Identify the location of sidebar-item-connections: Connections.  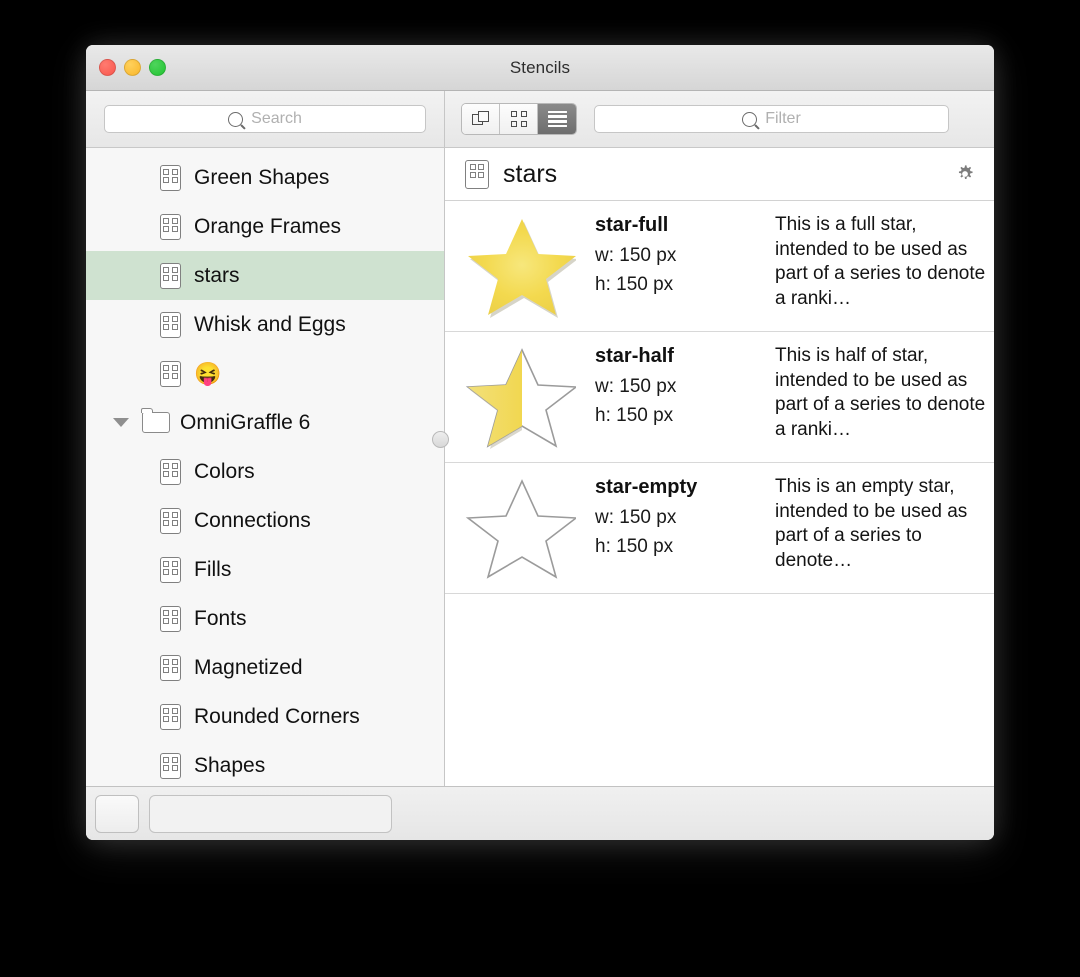
(265, 520).